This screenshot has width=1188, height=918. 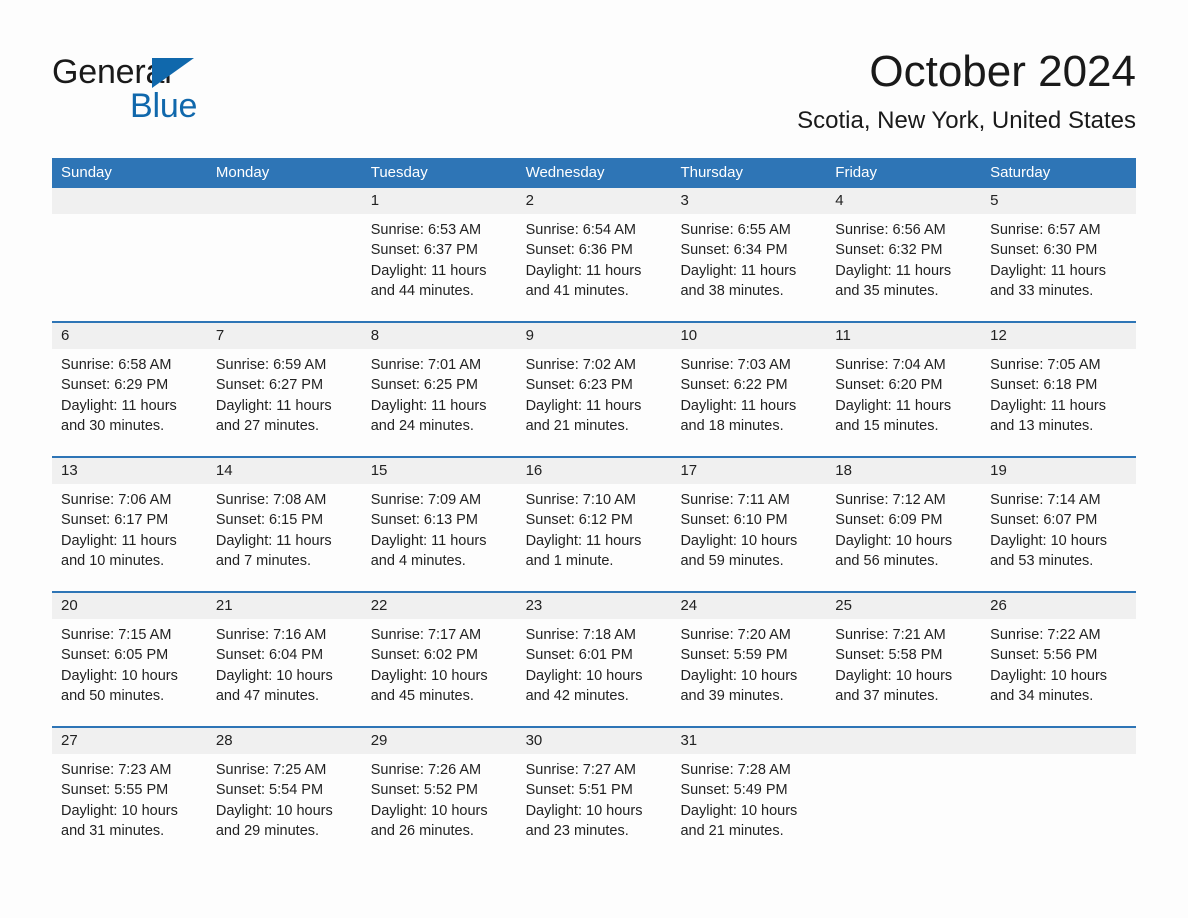 What do you see at coordinates (1044, 520) in the screenshot?
I see `sunset-time-text: Sunset: 6:07 PM` at bounding box center [1044, 520].